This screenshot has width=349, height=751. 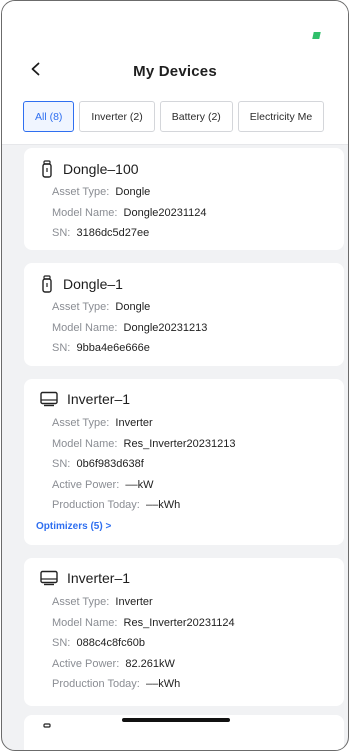 I want to click on model-name-row: Model Name: Dongle20231124, so click(x=129, y=212).